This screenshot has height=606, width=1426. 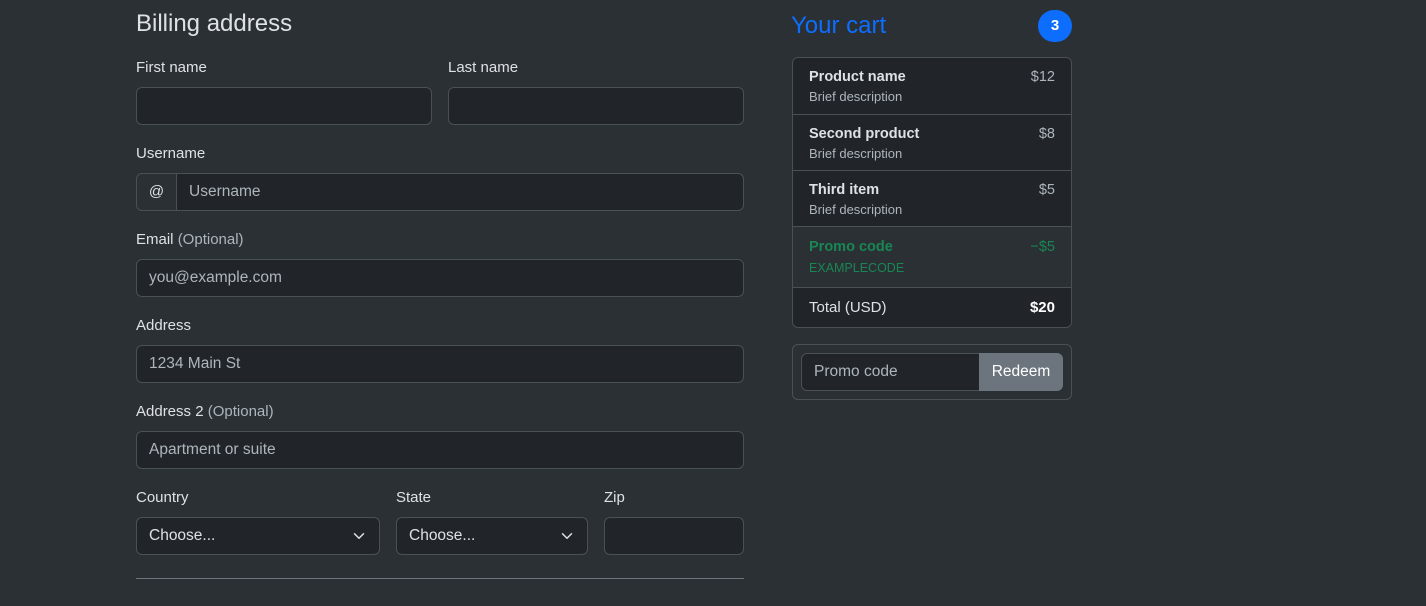 I want to click on promo-form: Promo code Redeem, so click(x=932, y=372).